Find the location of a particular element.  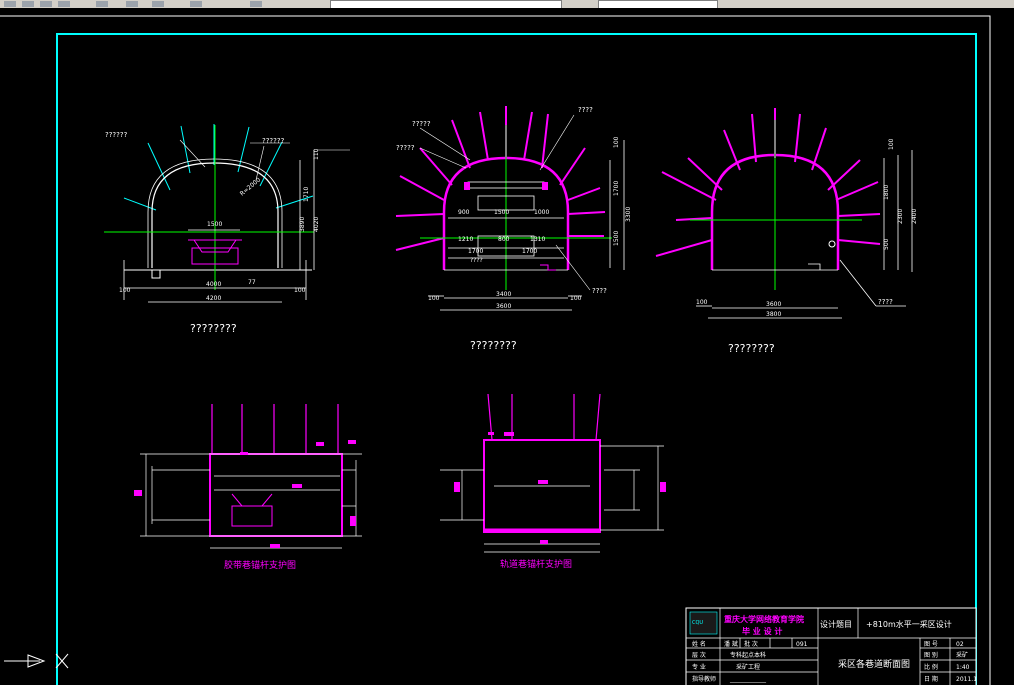

middle-dim-1210: 1210 is located at coordinates (465, 239).